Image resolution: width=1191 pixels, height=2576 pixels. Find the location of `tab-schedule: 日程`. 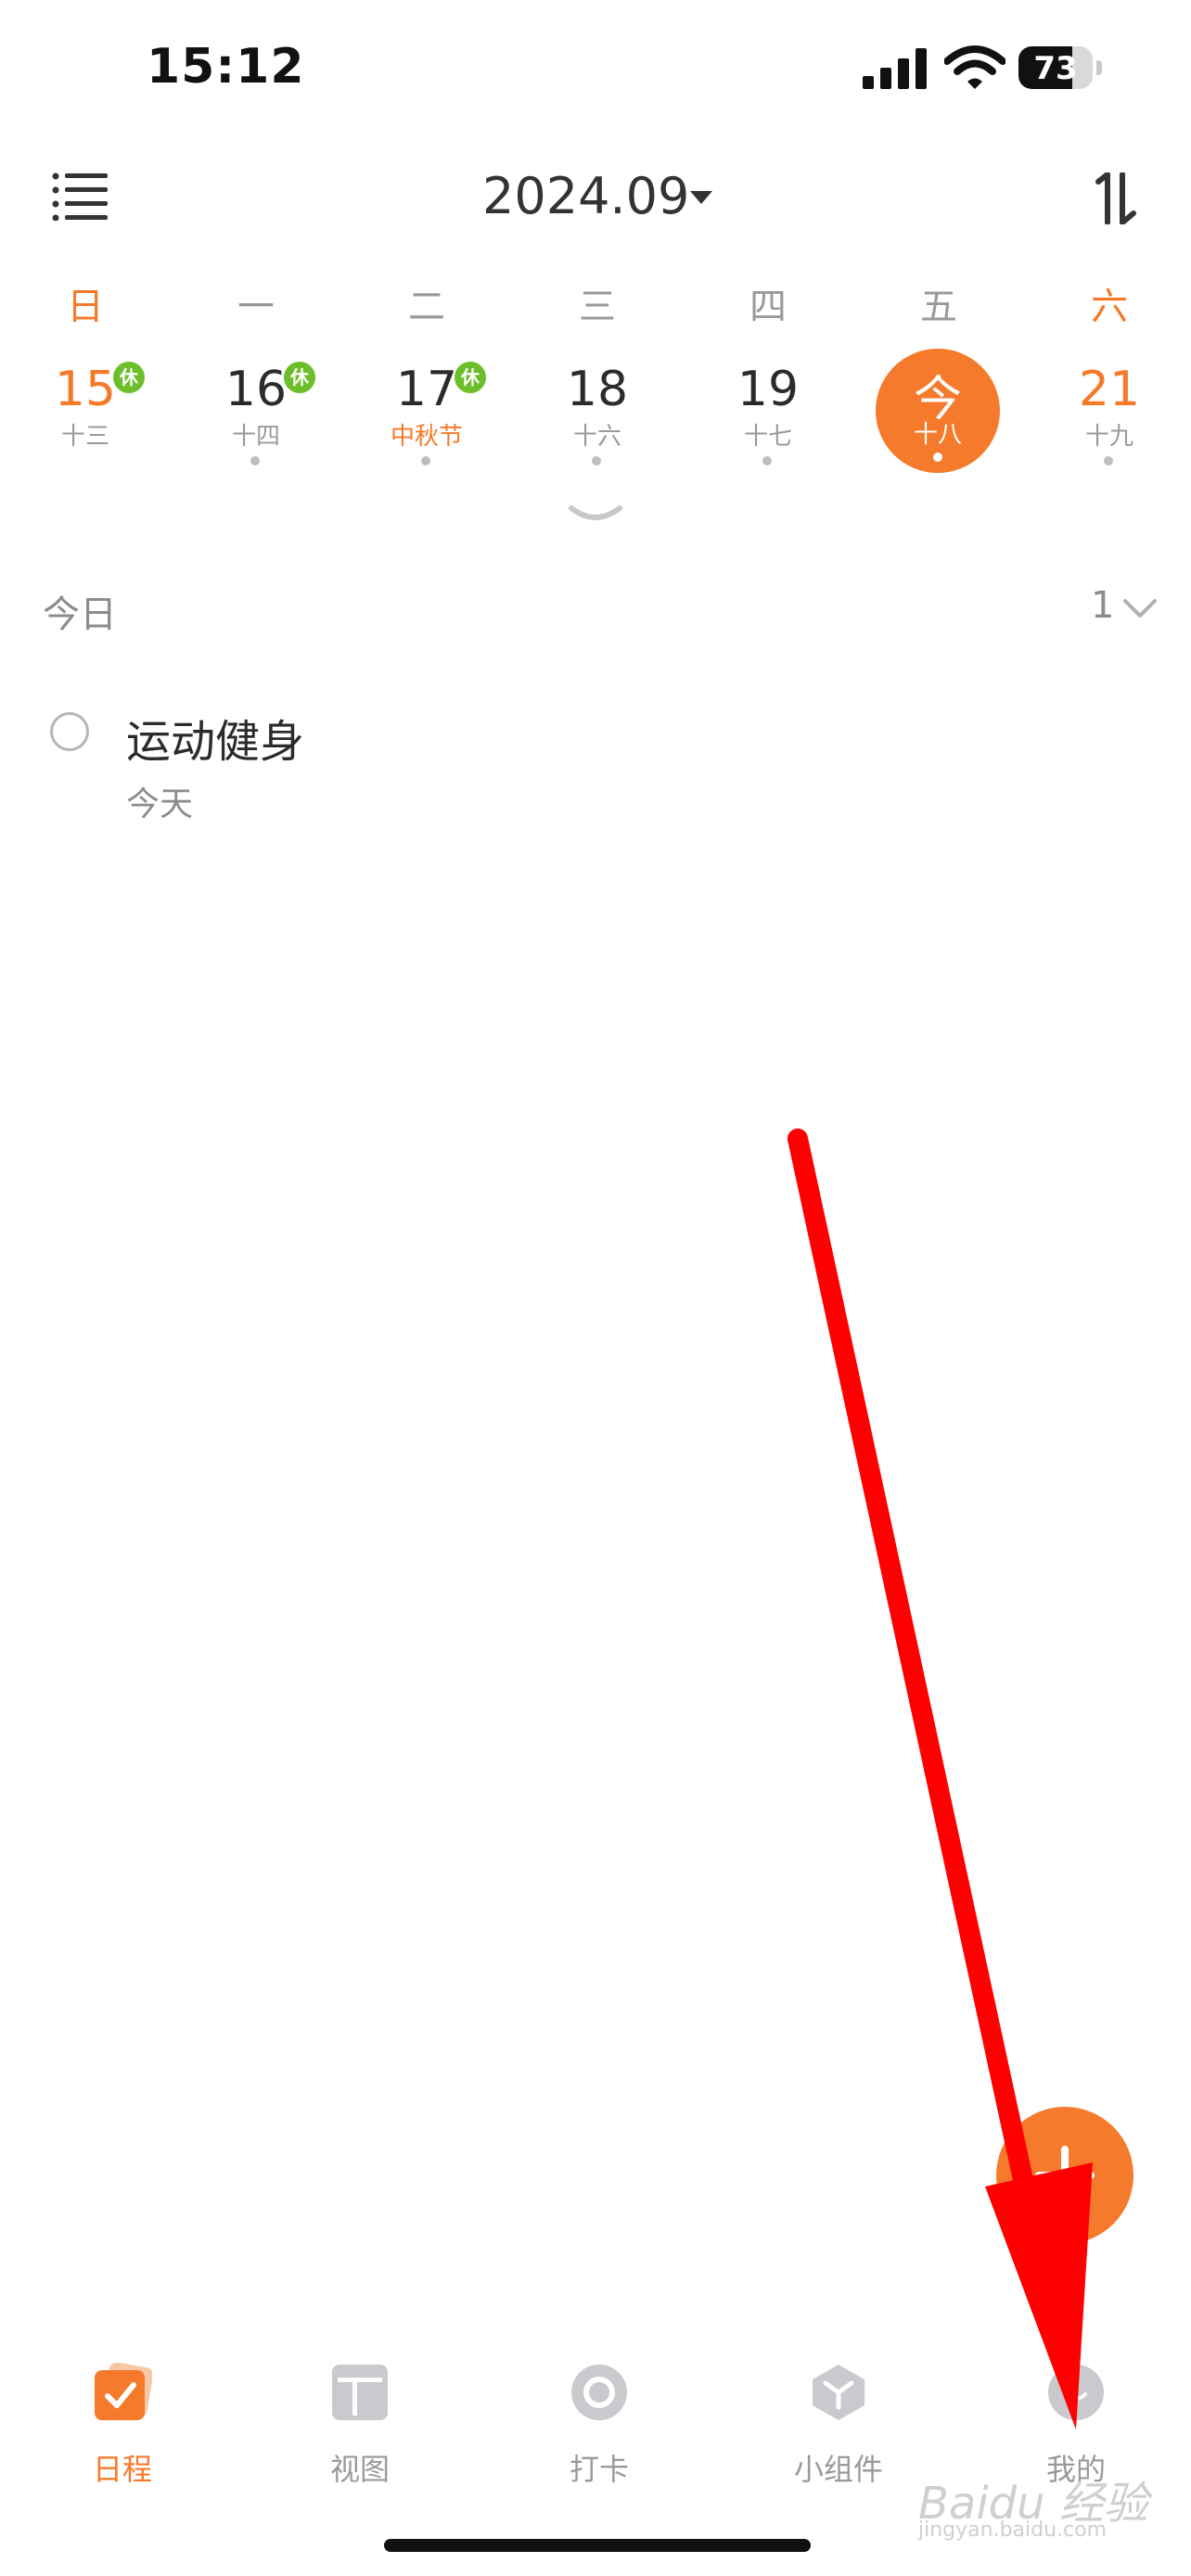

tab-schedule: 日程 is located at coordinates (122, 2428).